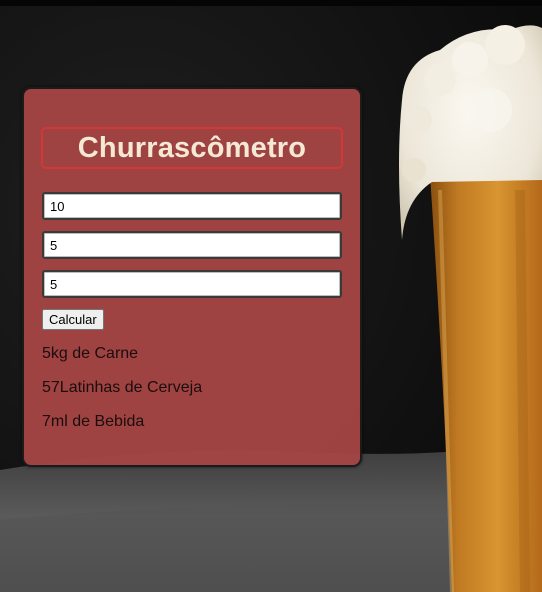 The width and height of the screenshot is (542, 592). What do you see at coordinates (93, 421) in the screenshot?
I see `result-drinks: 7ml de Bebida` at bounding box center [93, 421].